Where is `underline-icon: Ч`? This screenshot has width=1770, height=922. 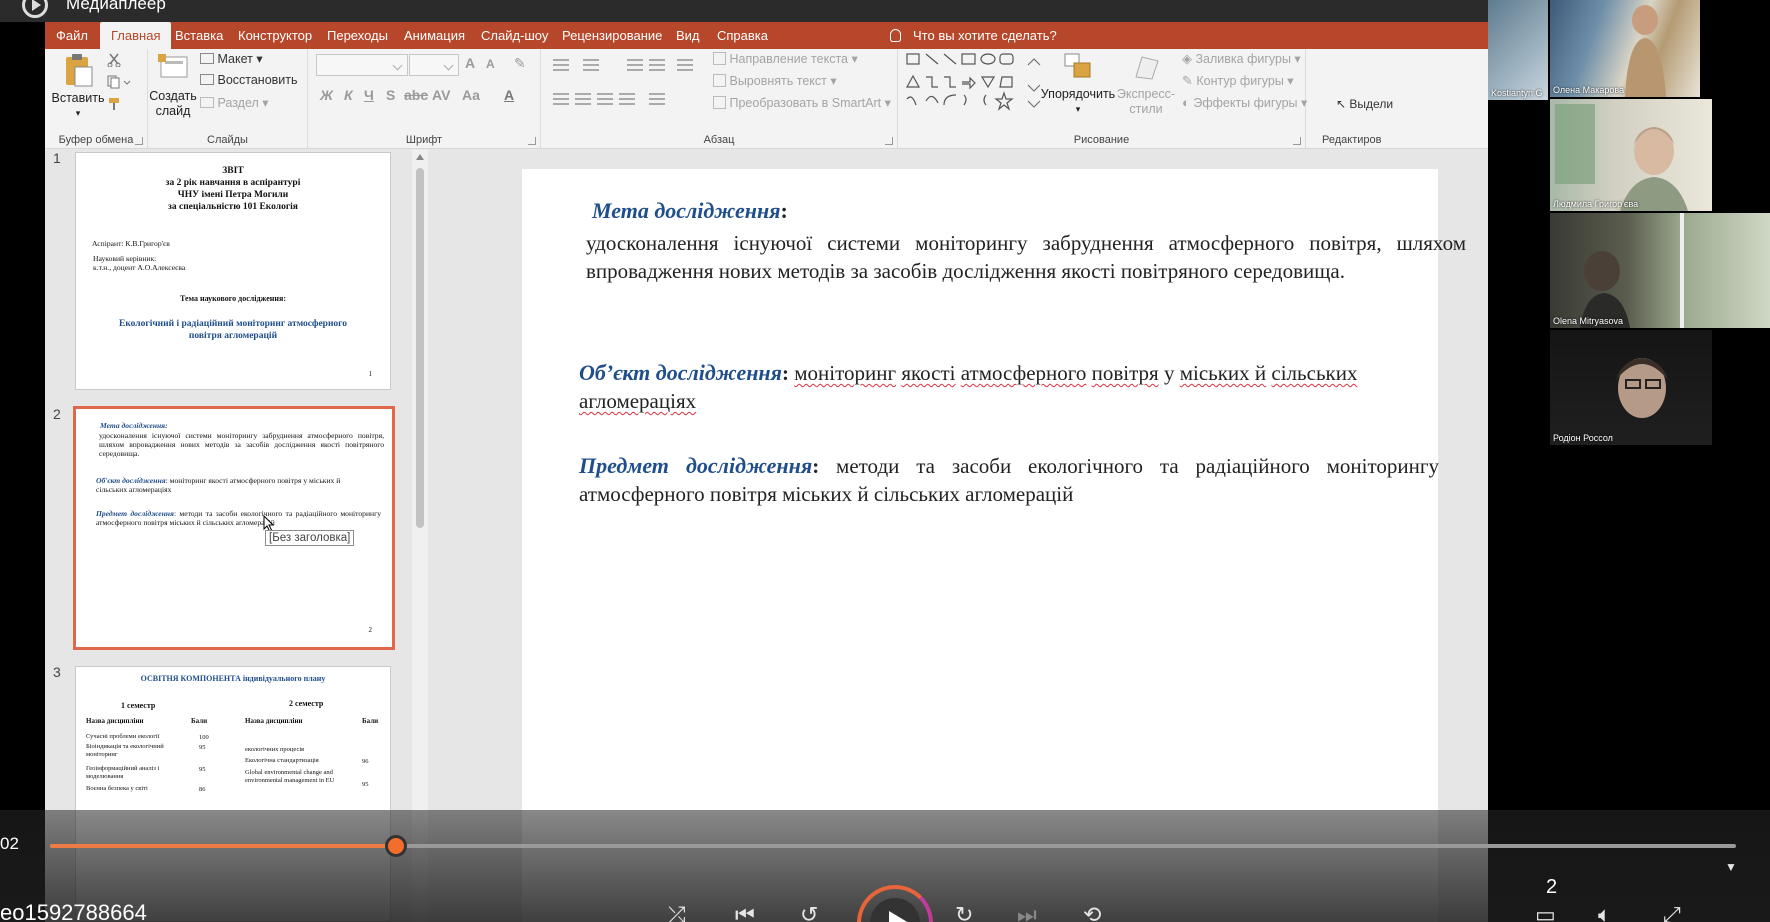 underline-icon: Ч is located at coordinates (369, 95).